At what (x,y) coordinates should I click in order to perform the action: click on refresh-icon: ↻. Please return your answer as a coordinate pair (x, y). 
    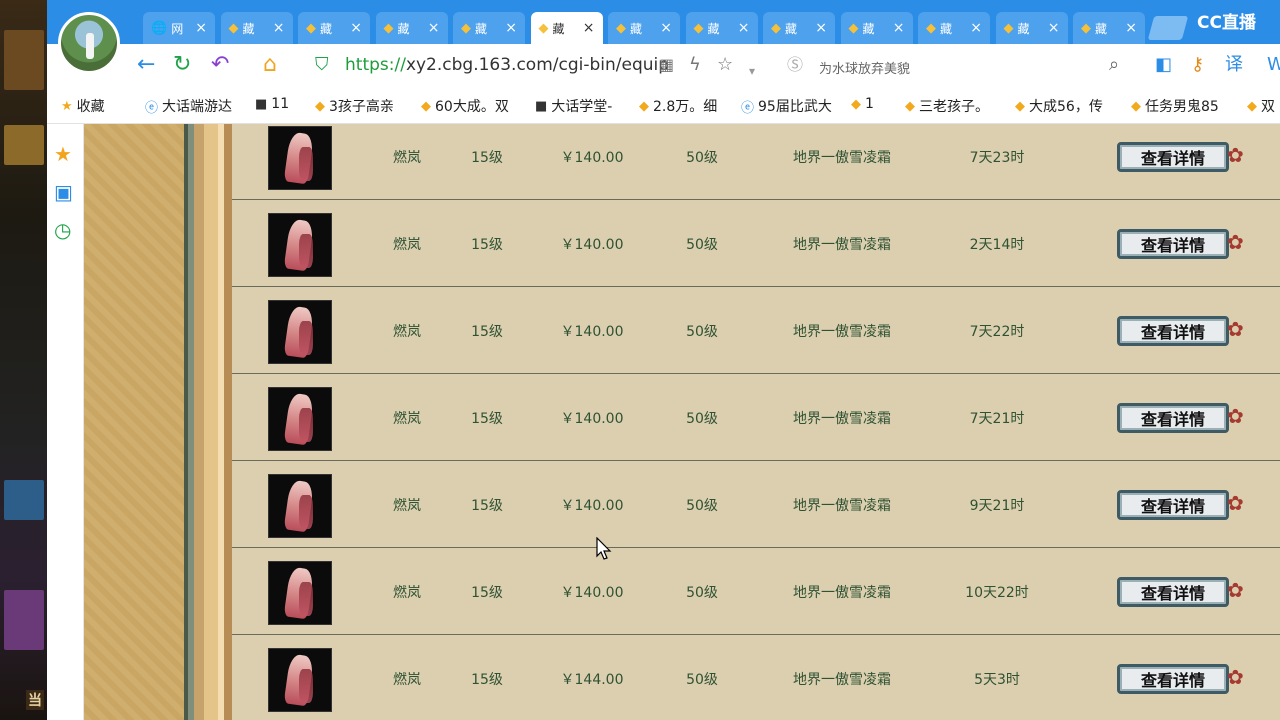
    Looking at the image, I should click on (182, 65).